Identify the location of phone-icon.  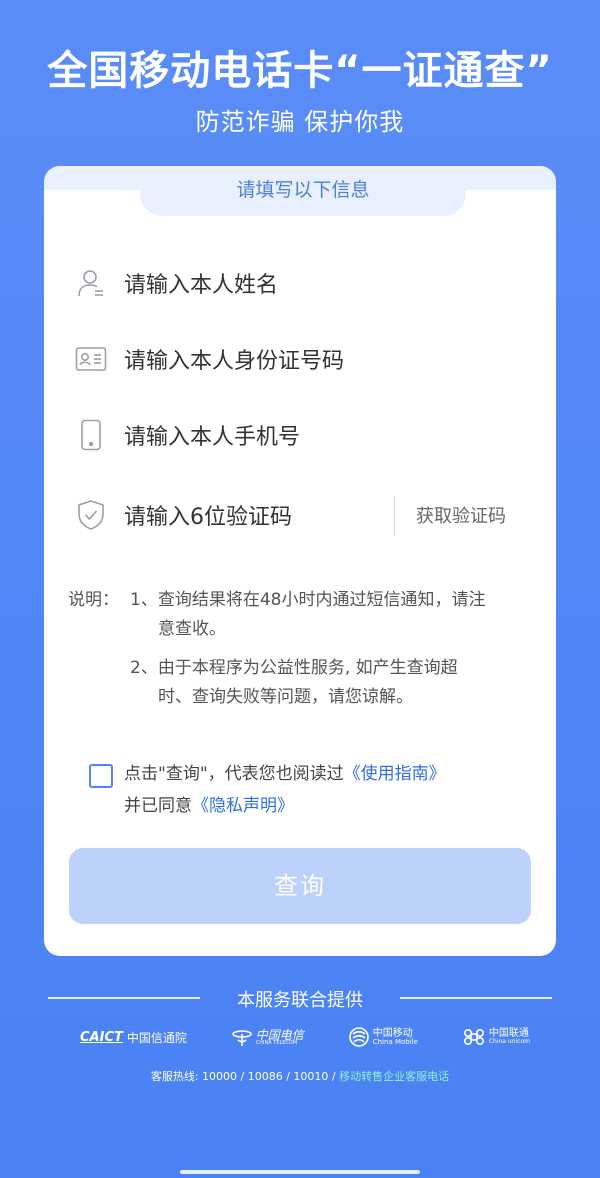
(91, 435).